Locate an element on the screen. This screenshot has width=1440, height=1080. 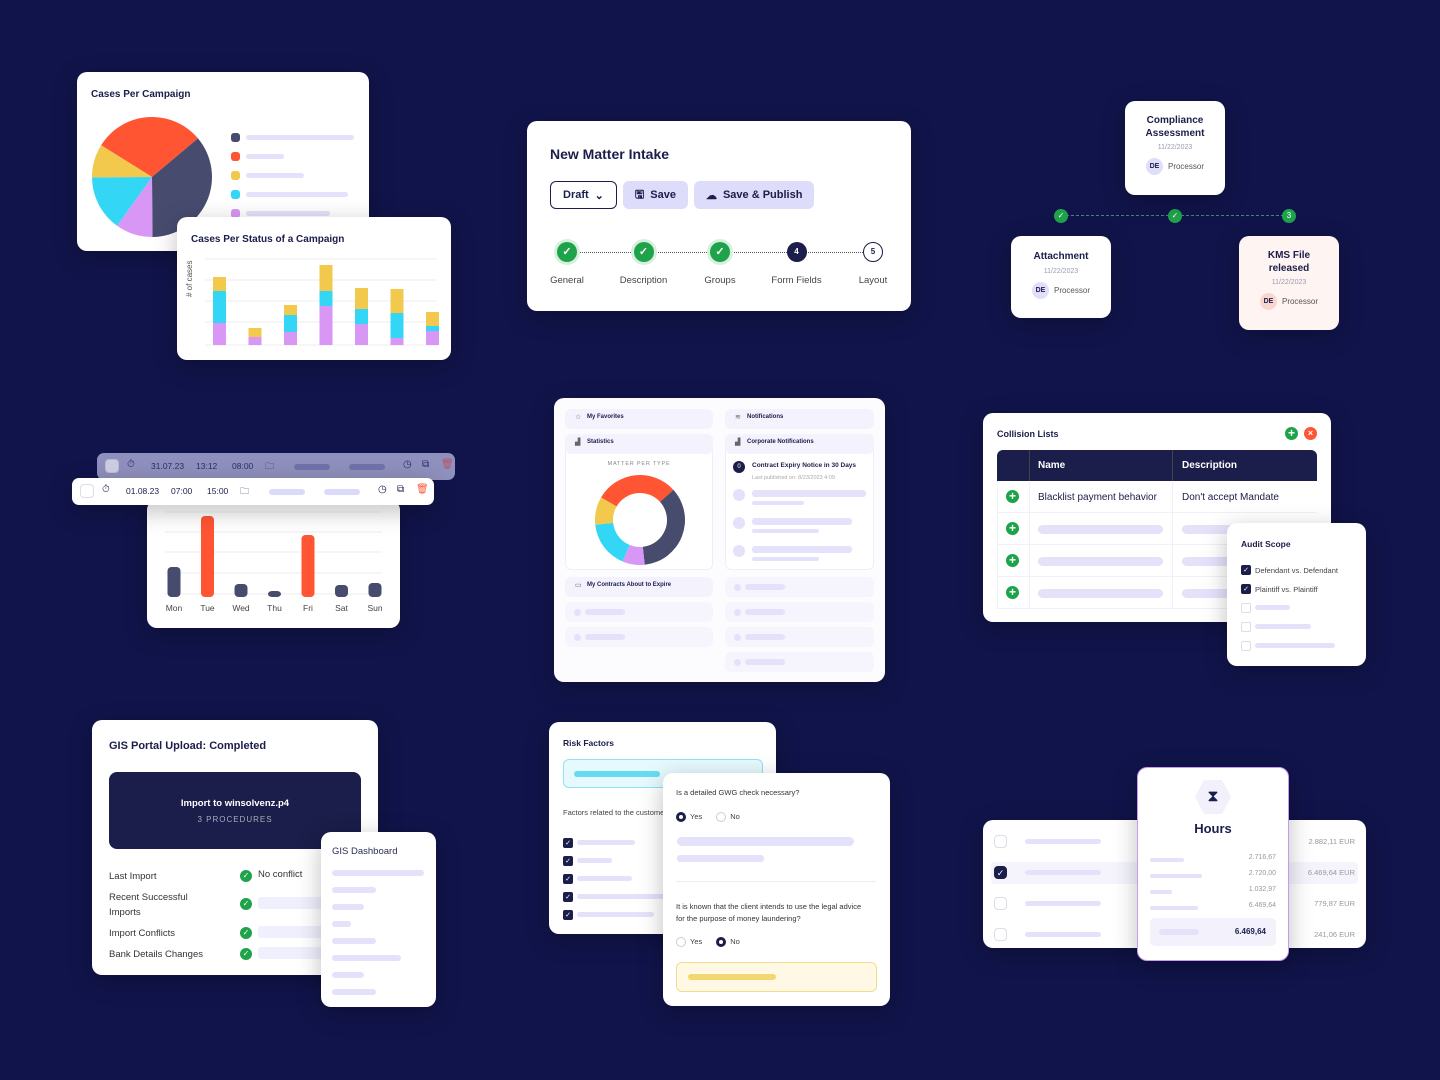
save-button: 🖫 Save is located at coordinates (655, 195).